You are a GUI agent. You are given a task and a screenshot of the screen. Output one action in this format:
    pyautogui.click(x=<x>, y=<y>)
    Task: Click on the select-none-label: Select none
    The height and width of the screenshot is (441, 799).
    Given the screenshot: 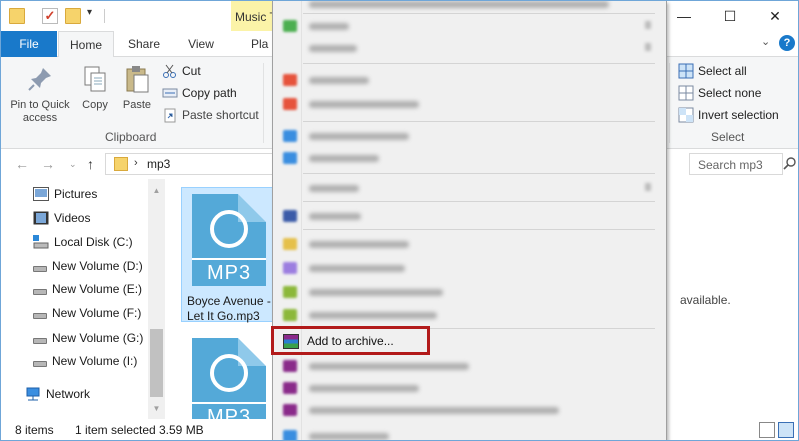 What is the action you would take?
    pyautogui.click(x=730, y=93)
    